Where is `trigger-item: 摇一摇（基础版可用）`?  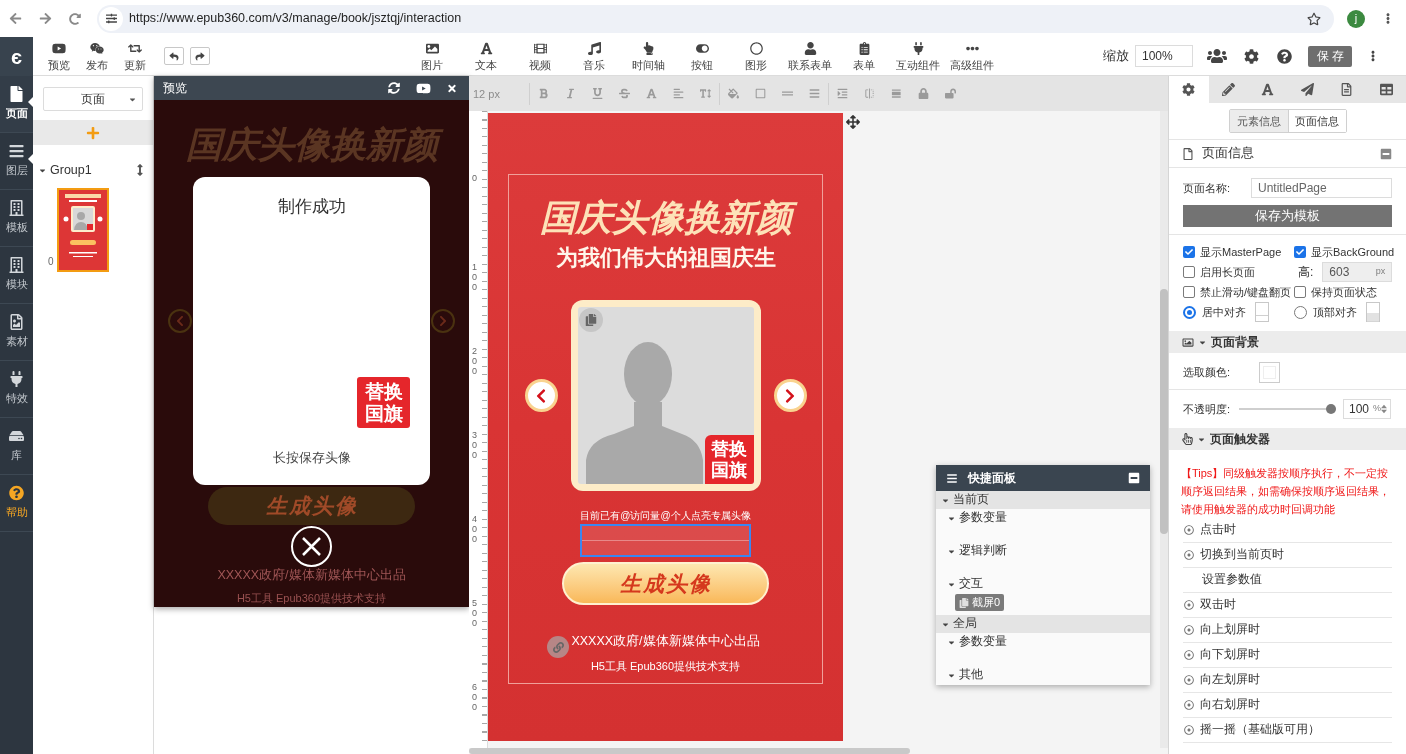
trigger-item: 摇一摇（基础版可用） is located at coordinates (1287, 730).